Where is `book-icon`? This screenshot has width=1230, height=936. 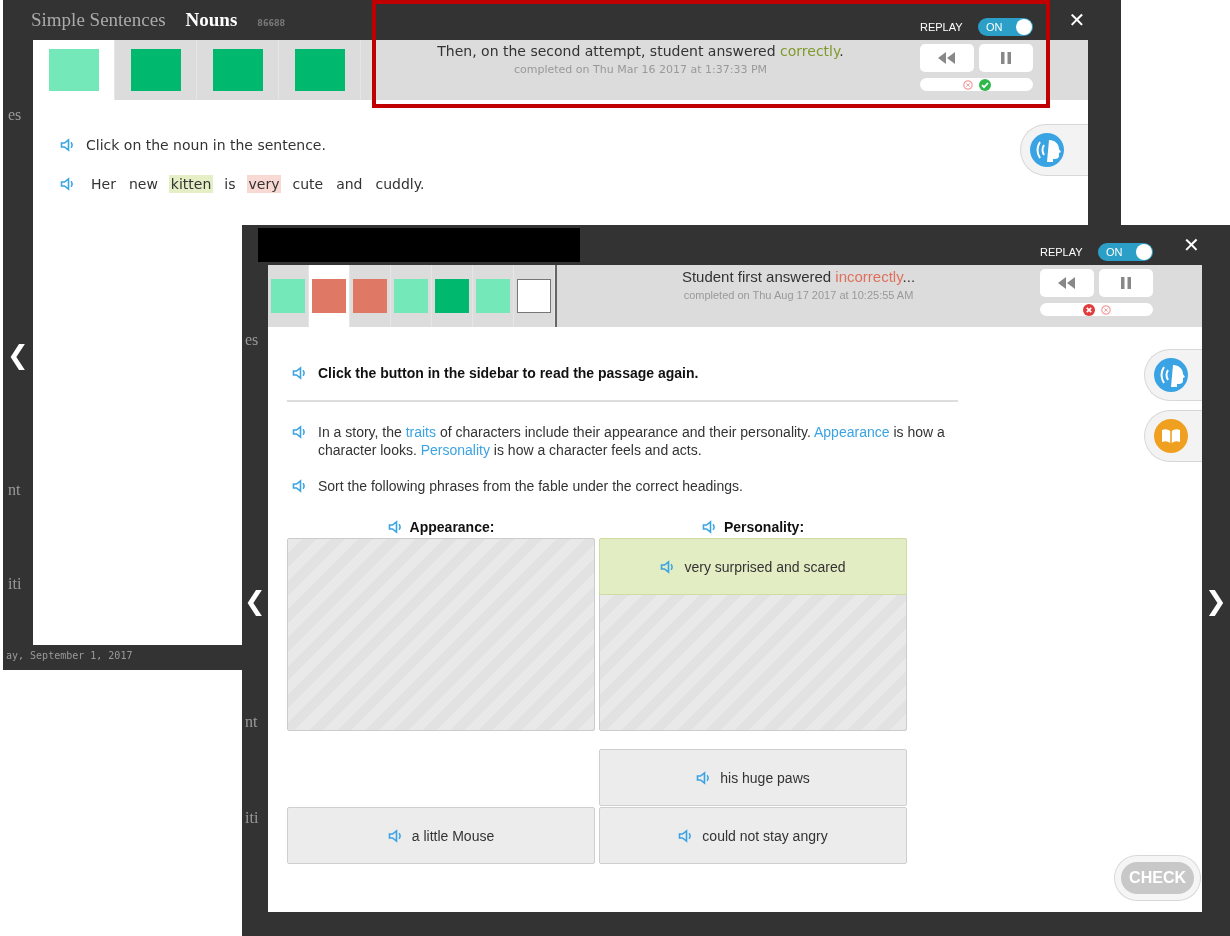 book-icon is located at coordinates (1171, 436).